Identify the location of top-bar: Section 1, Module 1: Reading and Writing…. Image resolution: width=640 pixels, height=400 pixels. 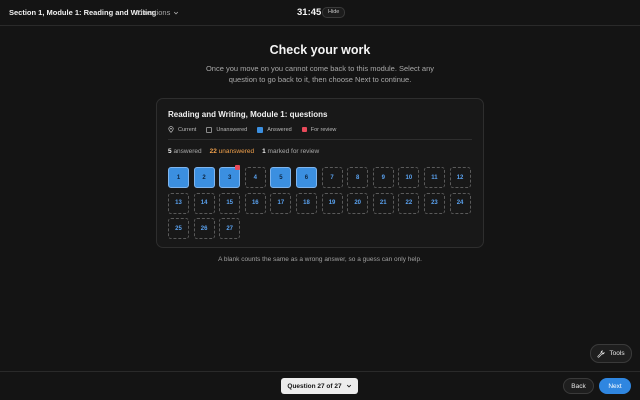
(320, 13).